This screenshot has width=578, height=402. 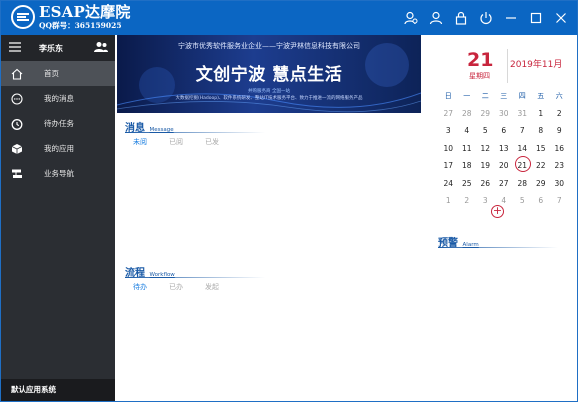 What do you see at coordinates (485, 95) in the screenshot?
I see `weekday-header: 二` at bounding box center [485, 95].